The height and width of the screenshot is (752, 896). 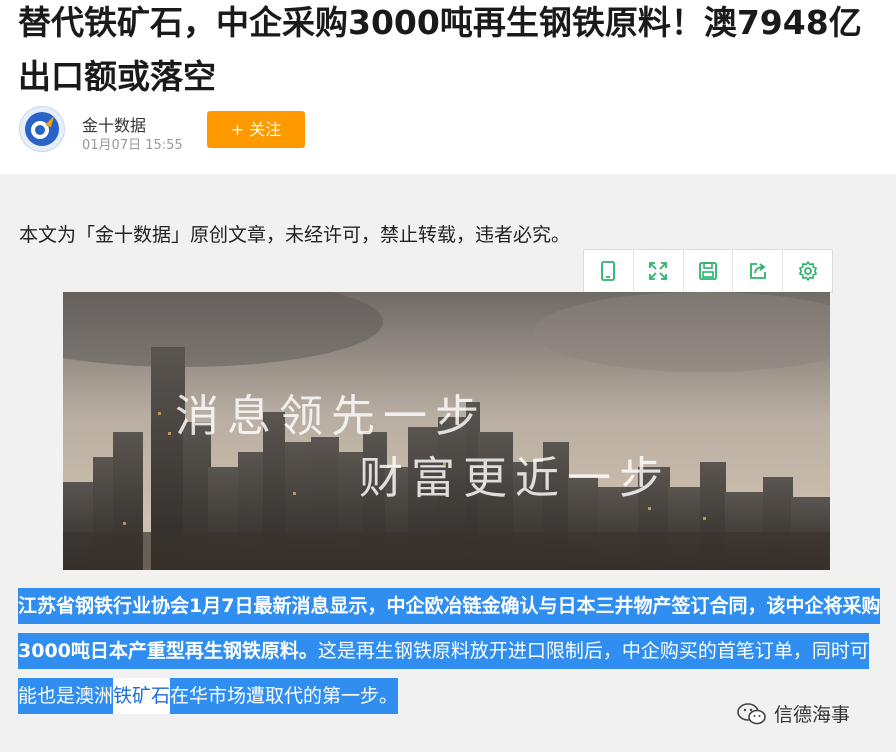 I want to click on watermark: 信德海事, so click(x=793, y=713).